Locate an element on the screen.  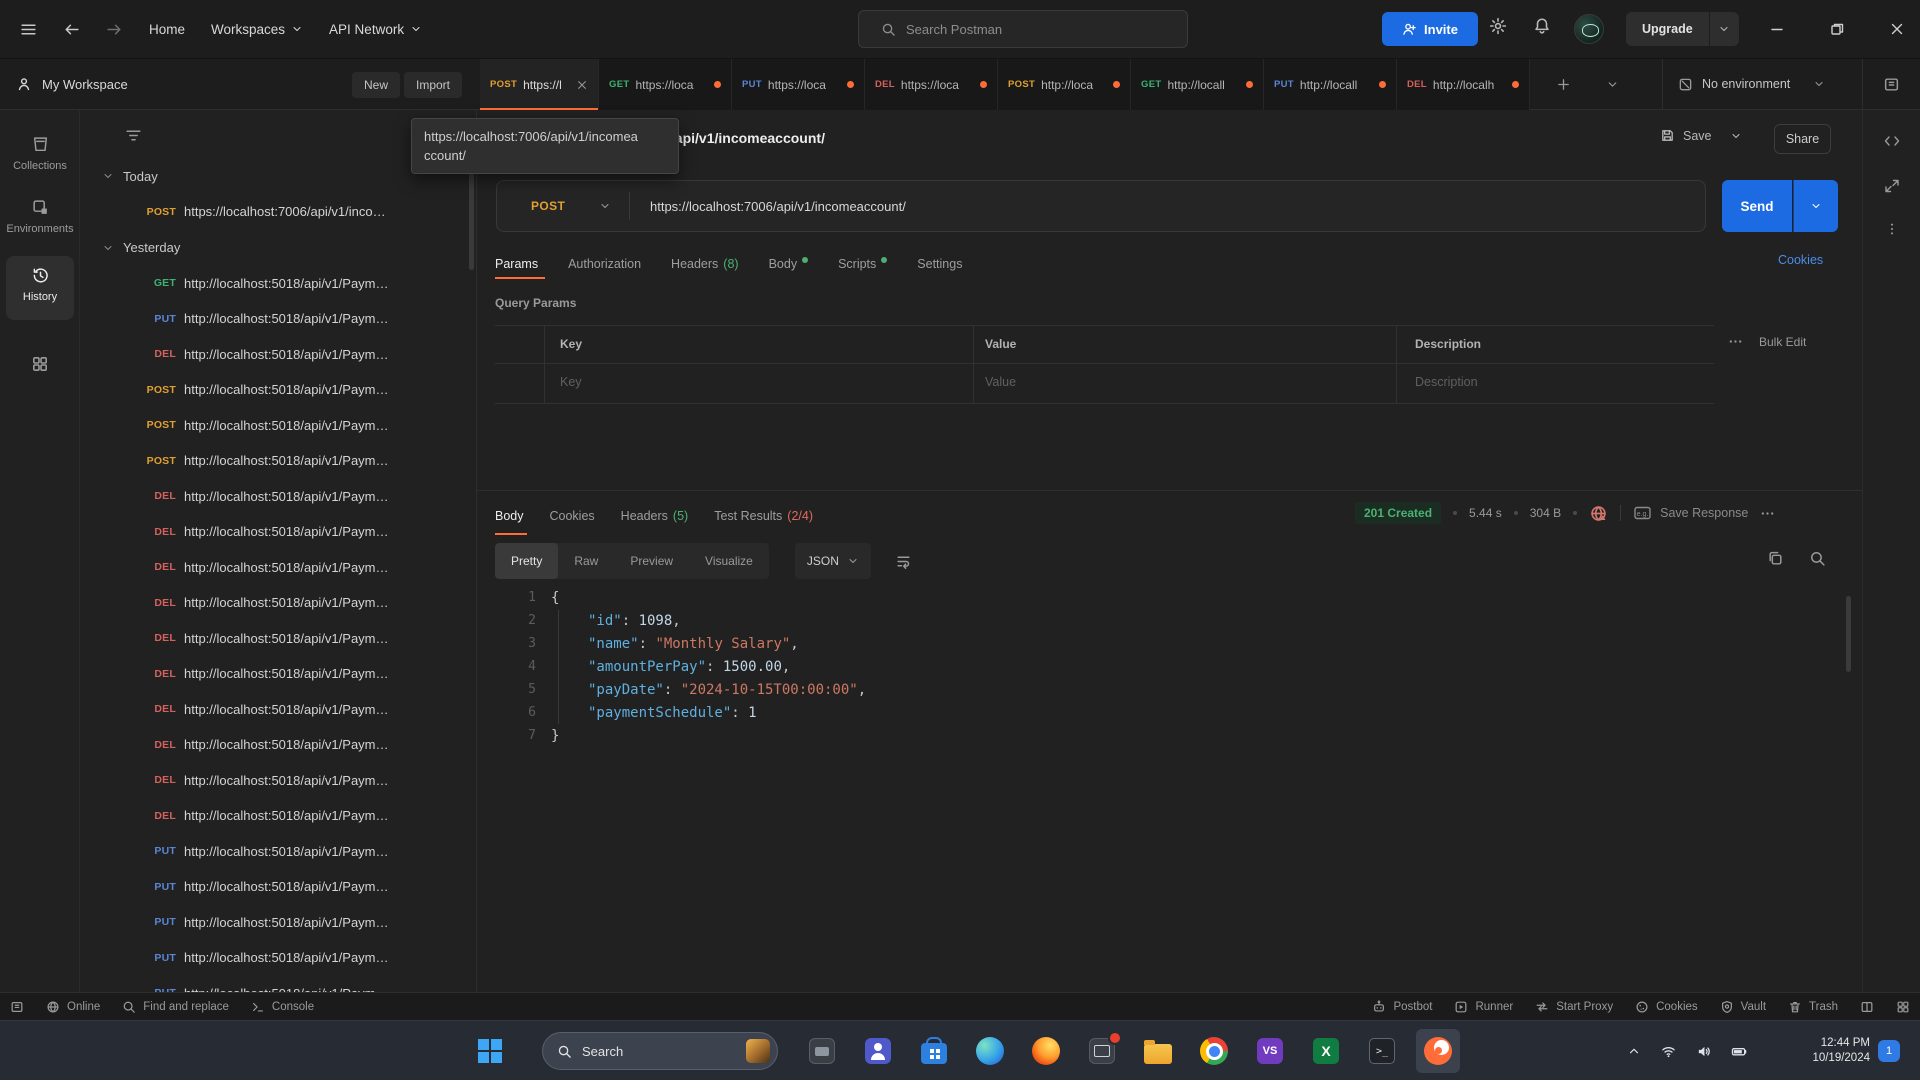
search-response-icon is located at coordinates (1817, 558).